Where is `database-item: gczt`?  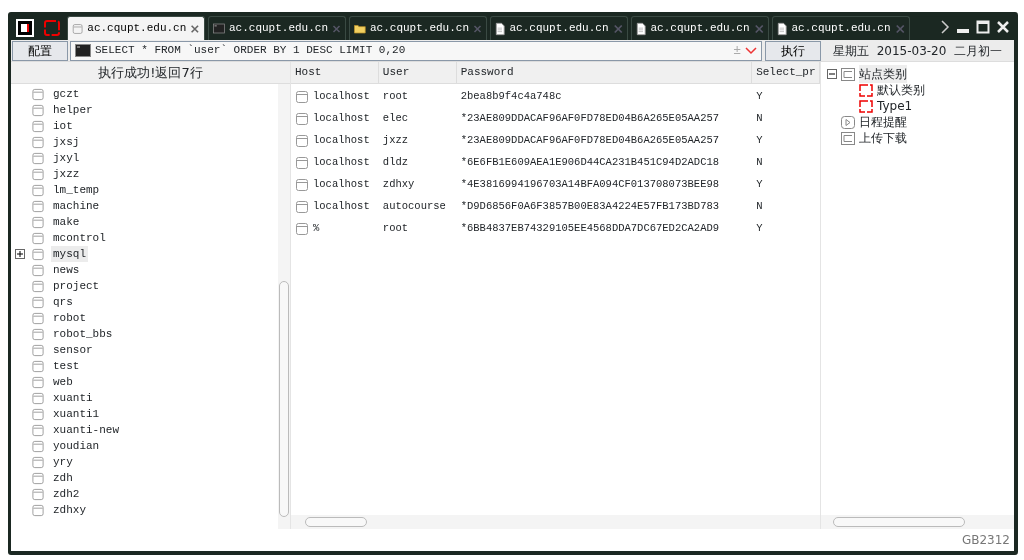
database-item: gczt is located at coordinates (66, 94).